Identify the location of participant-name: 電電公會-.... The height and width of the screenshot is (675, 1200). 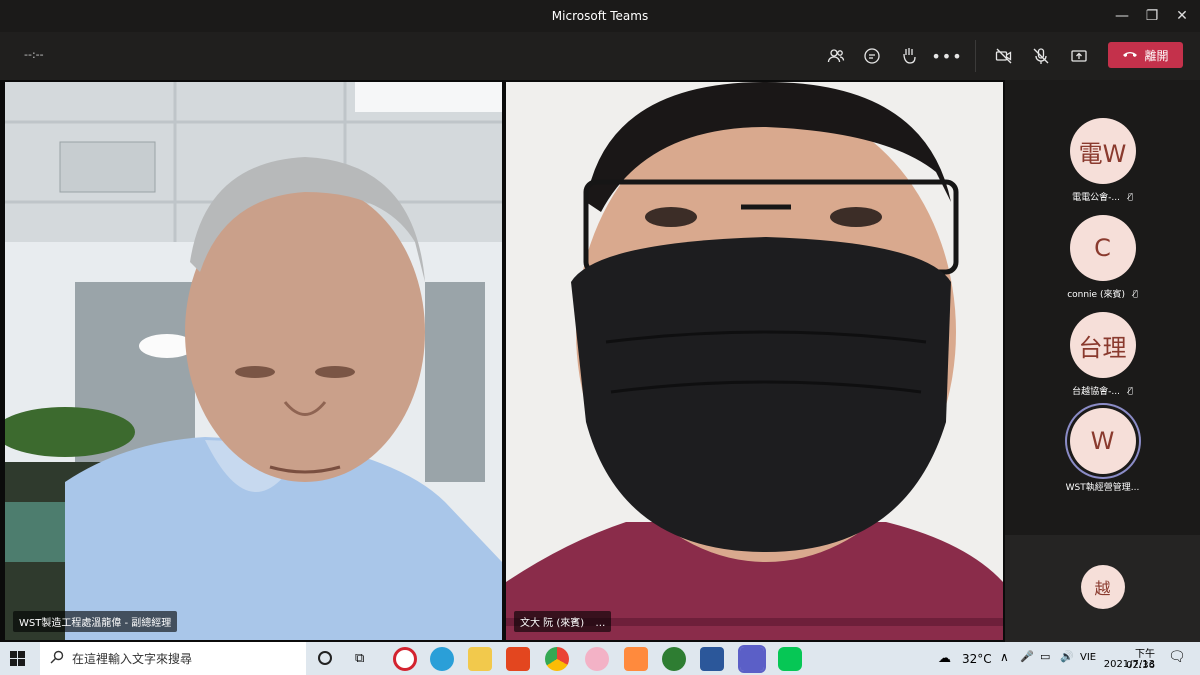
(1096, 198).